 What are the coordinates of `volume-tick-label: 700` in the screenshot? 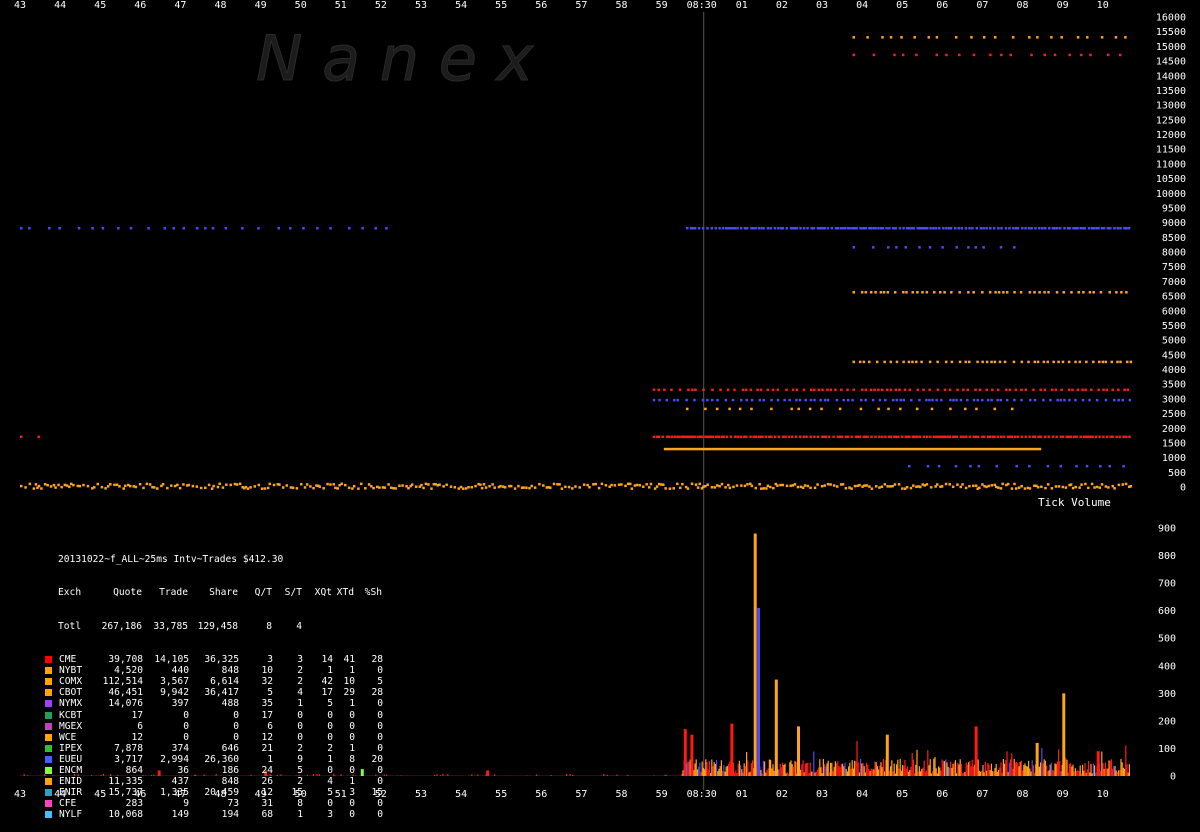 It's located at (1167, 584).